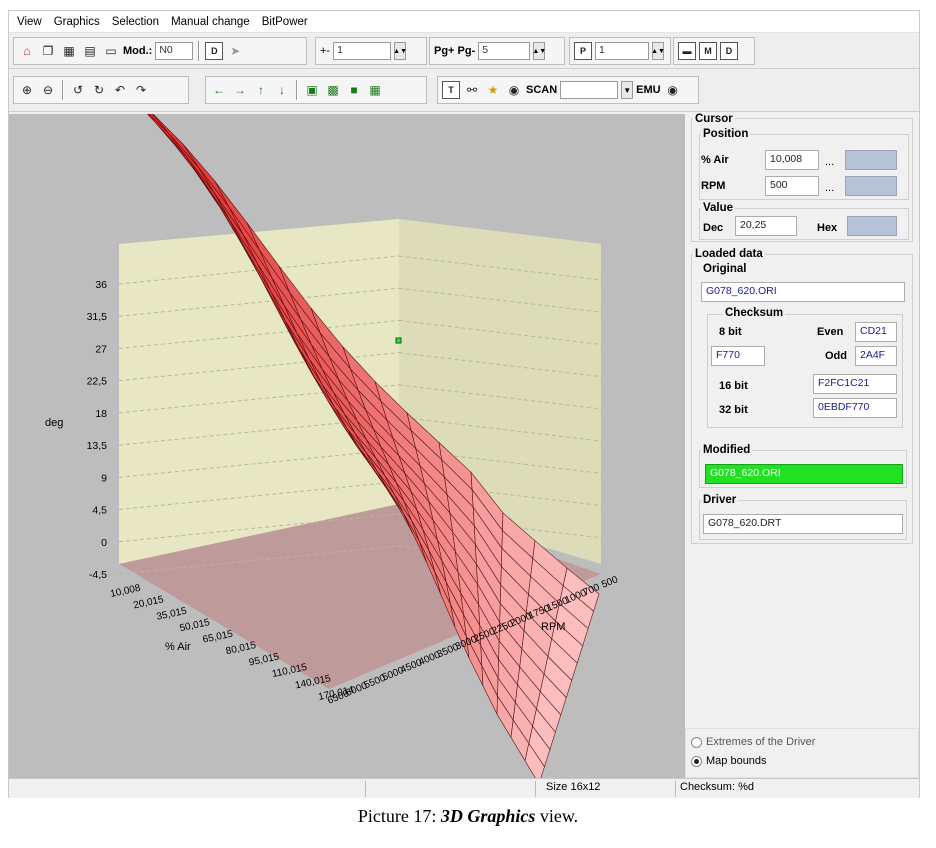 This screenshot has width=936, height=848. I want to click on select-fill-icon: ■, so click(354, 90).